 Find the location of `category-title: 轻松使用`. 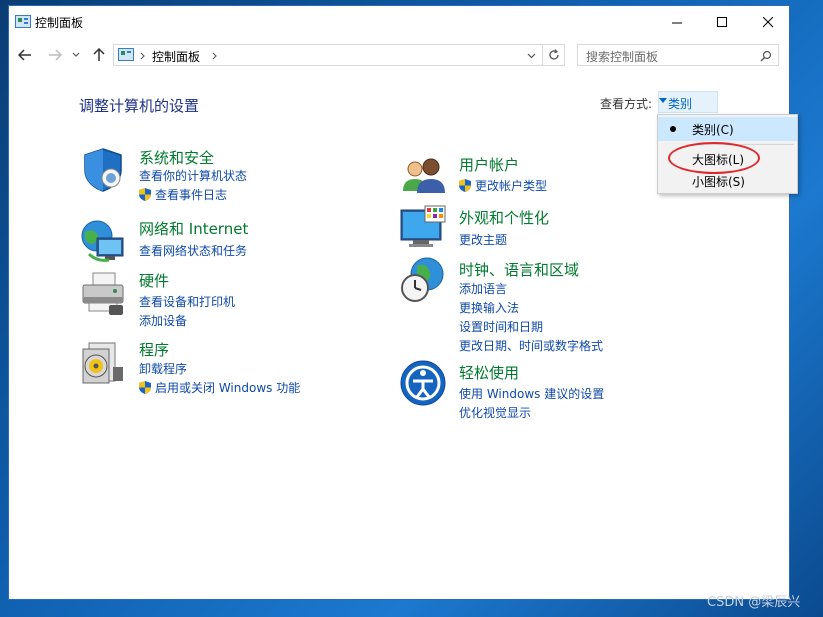

category-title: 轻松使用 is located at coordinates (489, 372).